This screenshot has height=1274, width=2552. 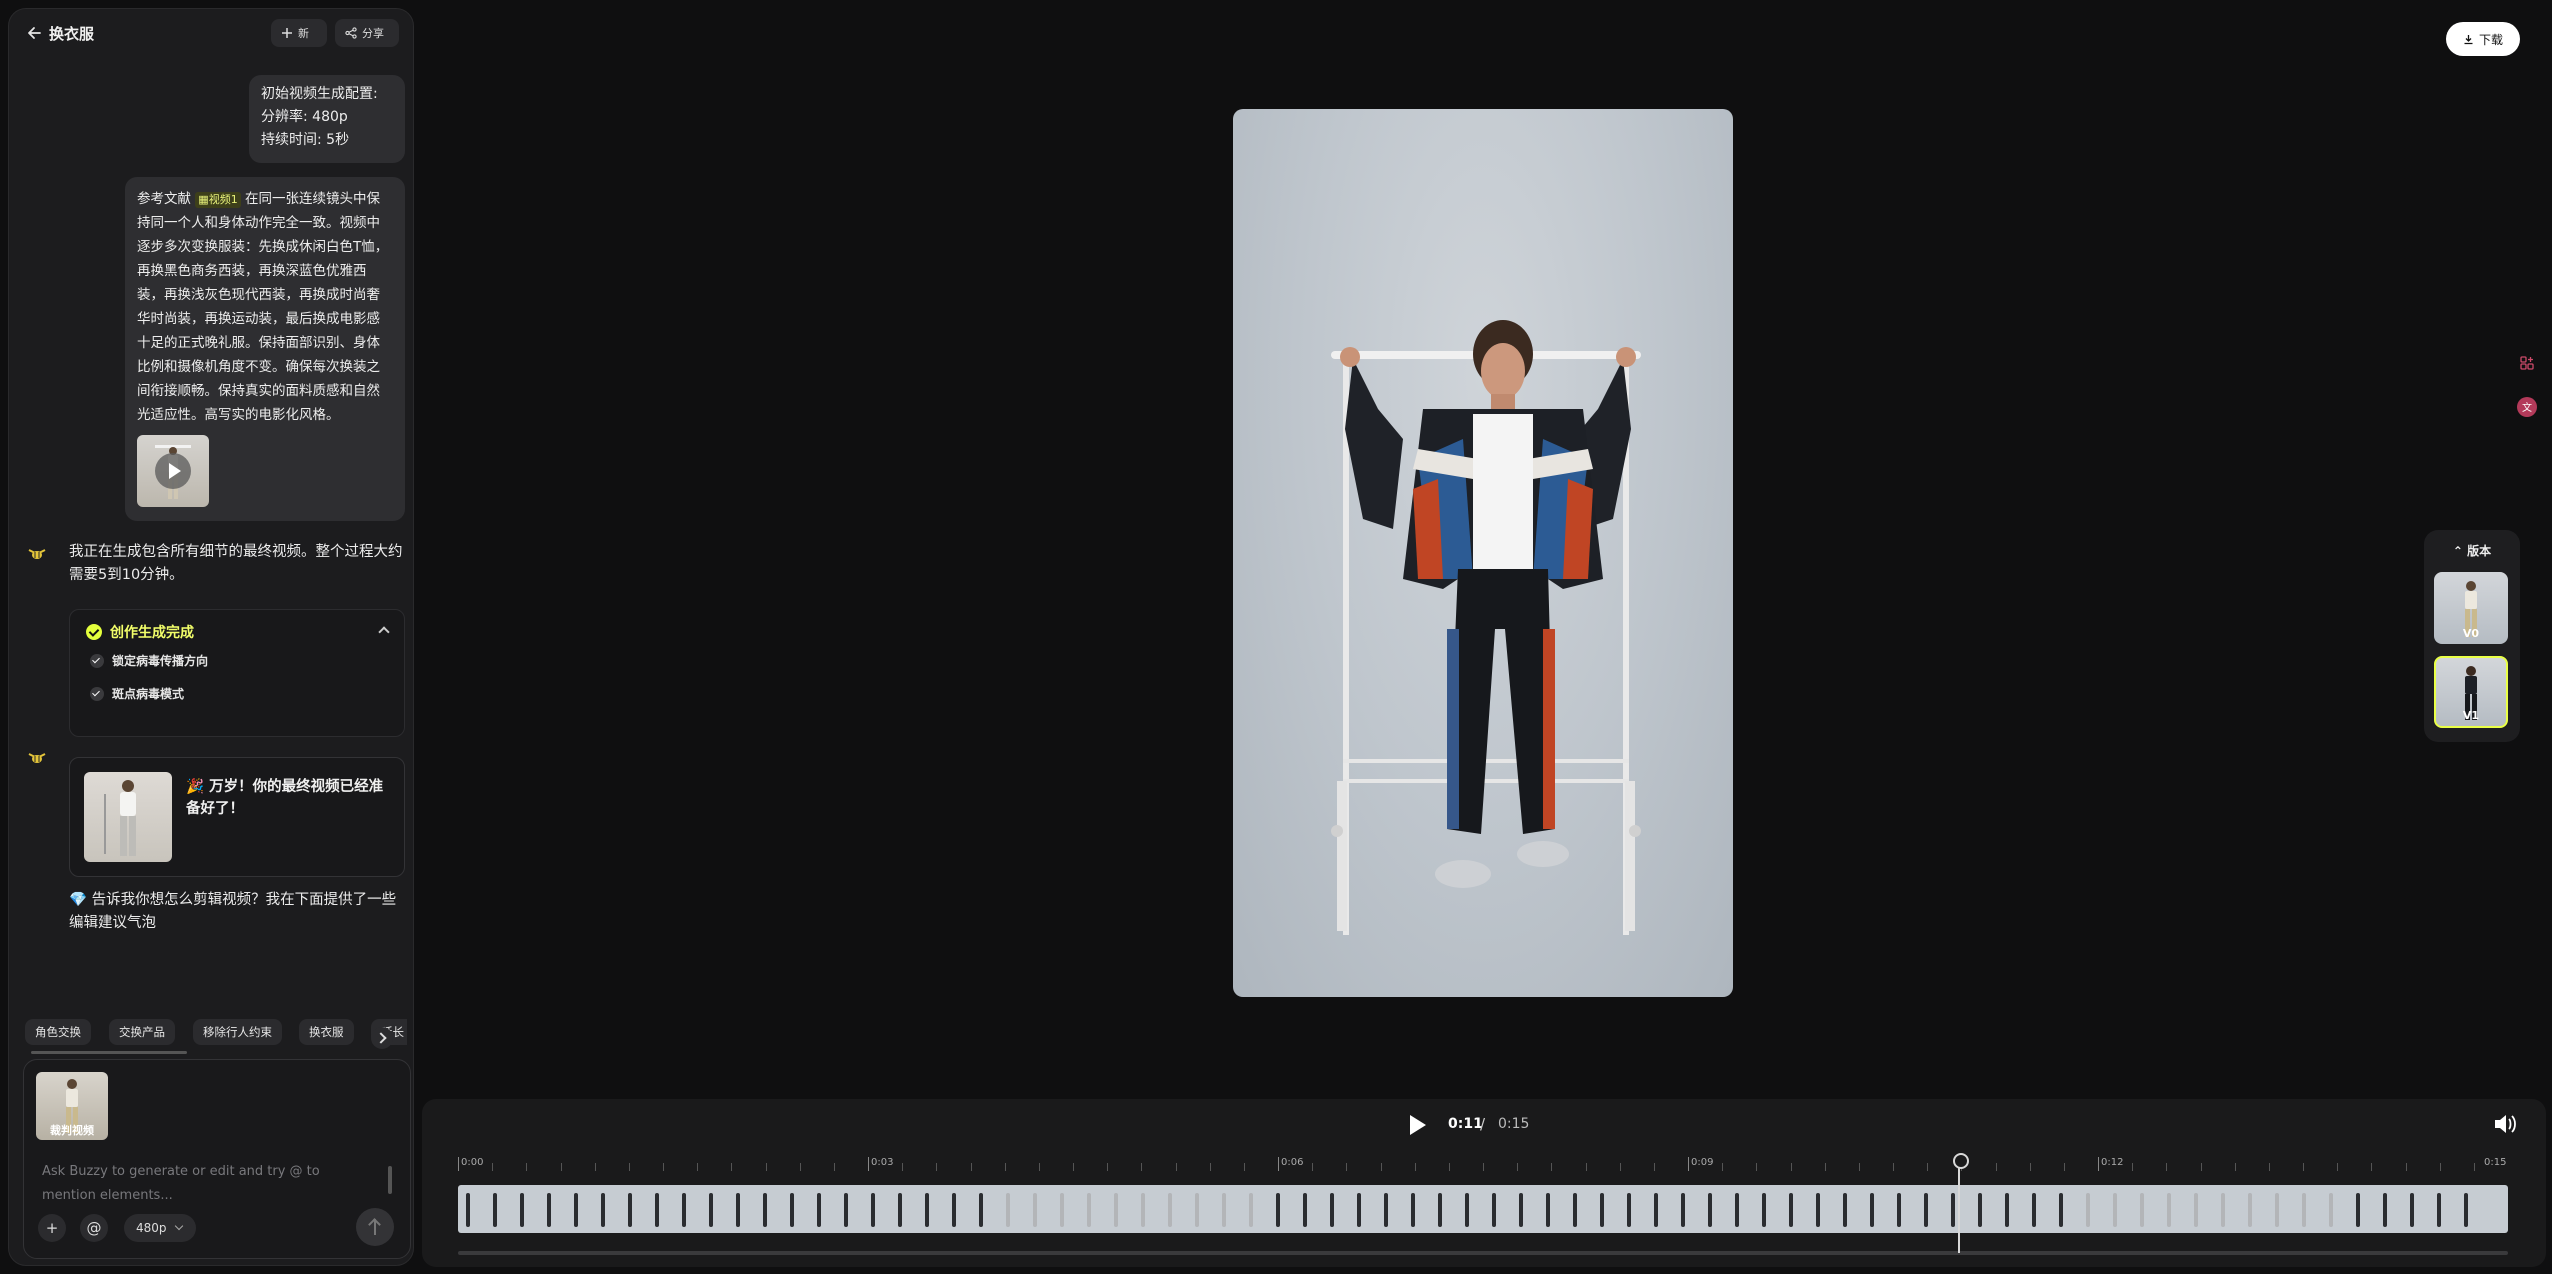 I want to click on new-button-label: 新, so click(x=303, y=33).